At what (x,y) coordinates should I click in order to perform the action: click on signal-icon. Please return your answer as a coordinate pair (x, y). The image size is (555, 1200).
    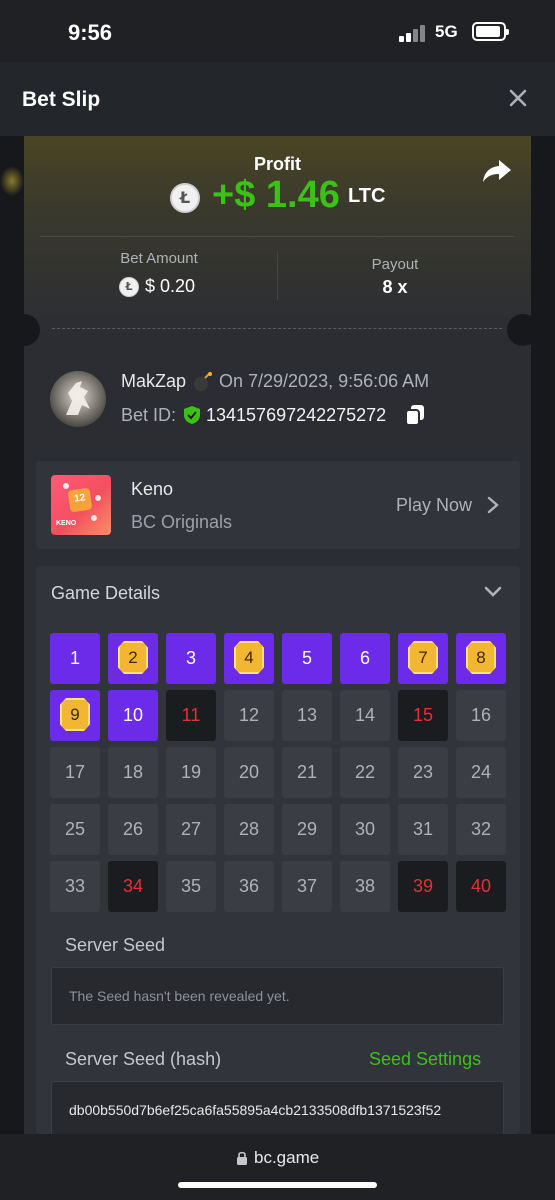
    Looking at the image, I should click on (413, 33).